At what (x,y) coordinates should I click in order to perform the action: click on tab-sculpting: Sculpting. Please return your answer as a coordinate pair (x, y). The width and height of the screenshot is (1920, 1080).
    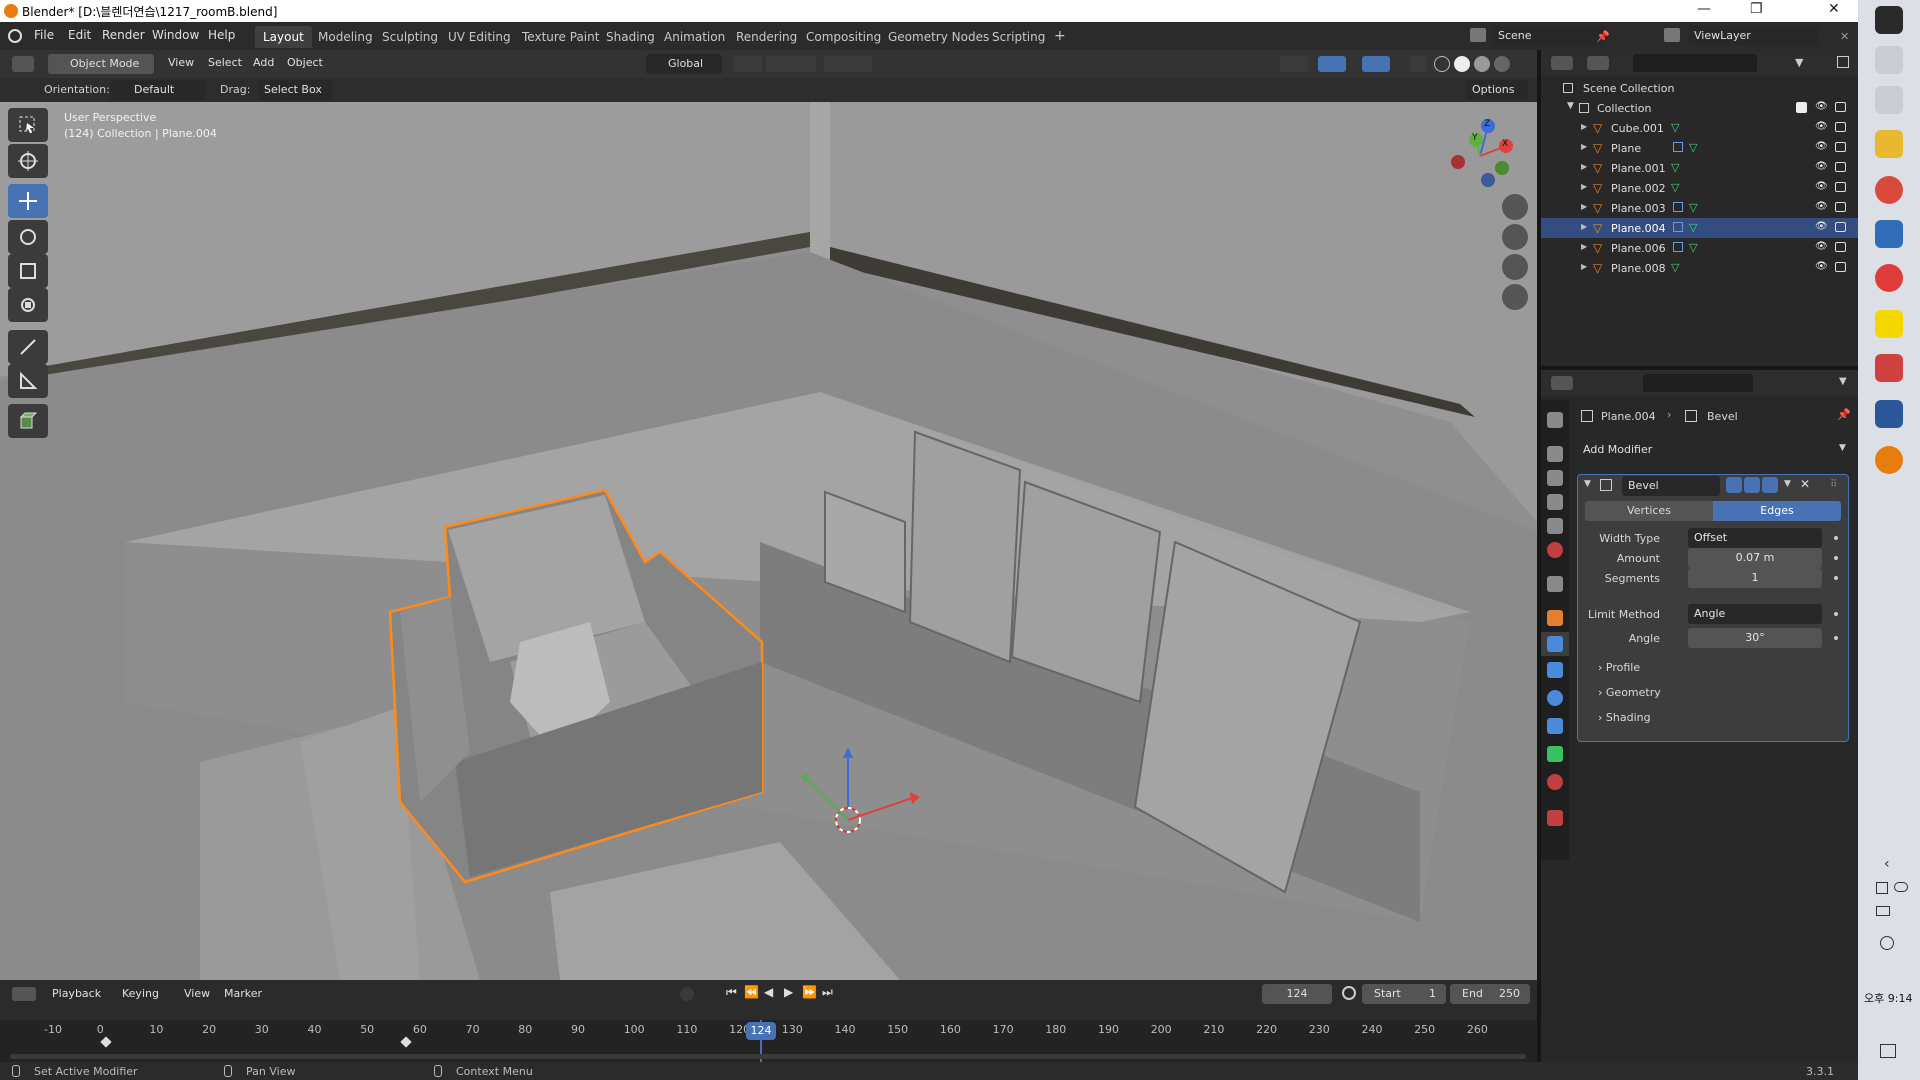
    Looking at the image, I should click on (410, 37).